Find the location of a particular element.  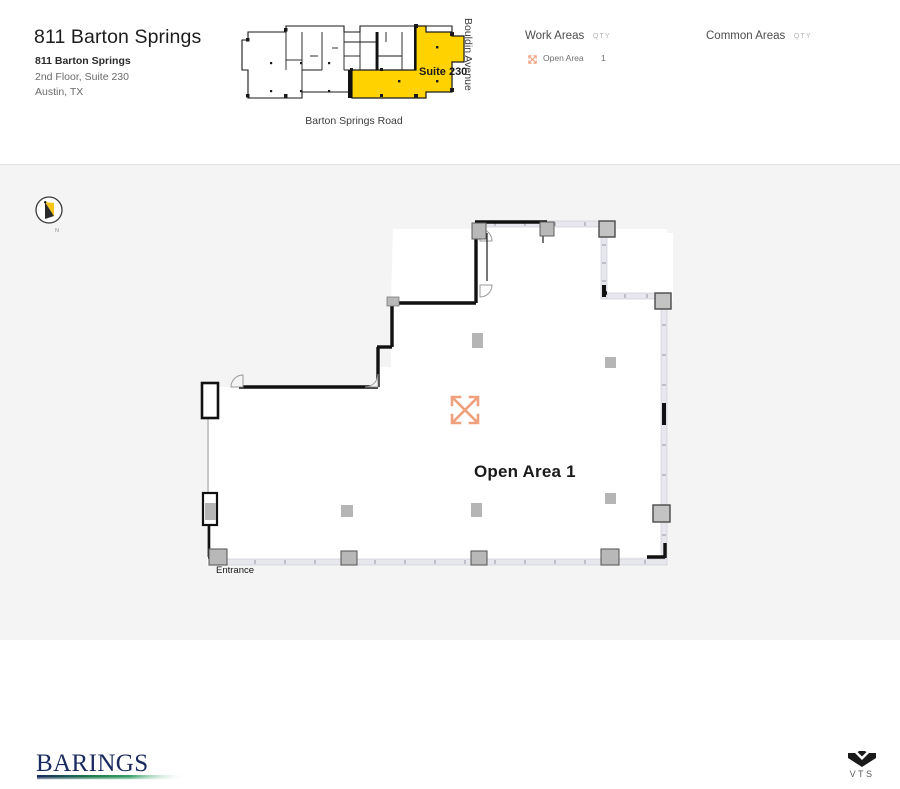

key-plan-thumbnail: Suite 230 is located at coordinates (360, 64).